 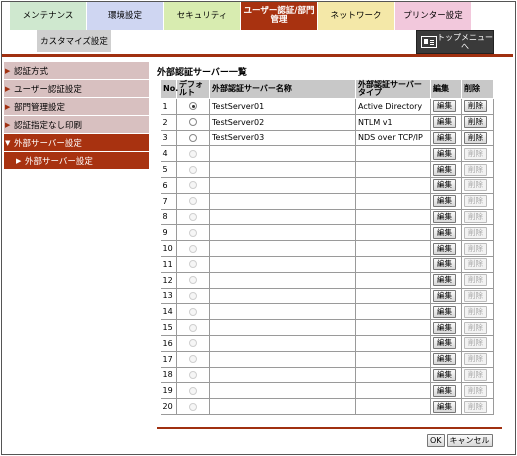 I want to click on table-row: 2 TestServer02 NTLM v1 編集 削除, so click(x=327, y=122).